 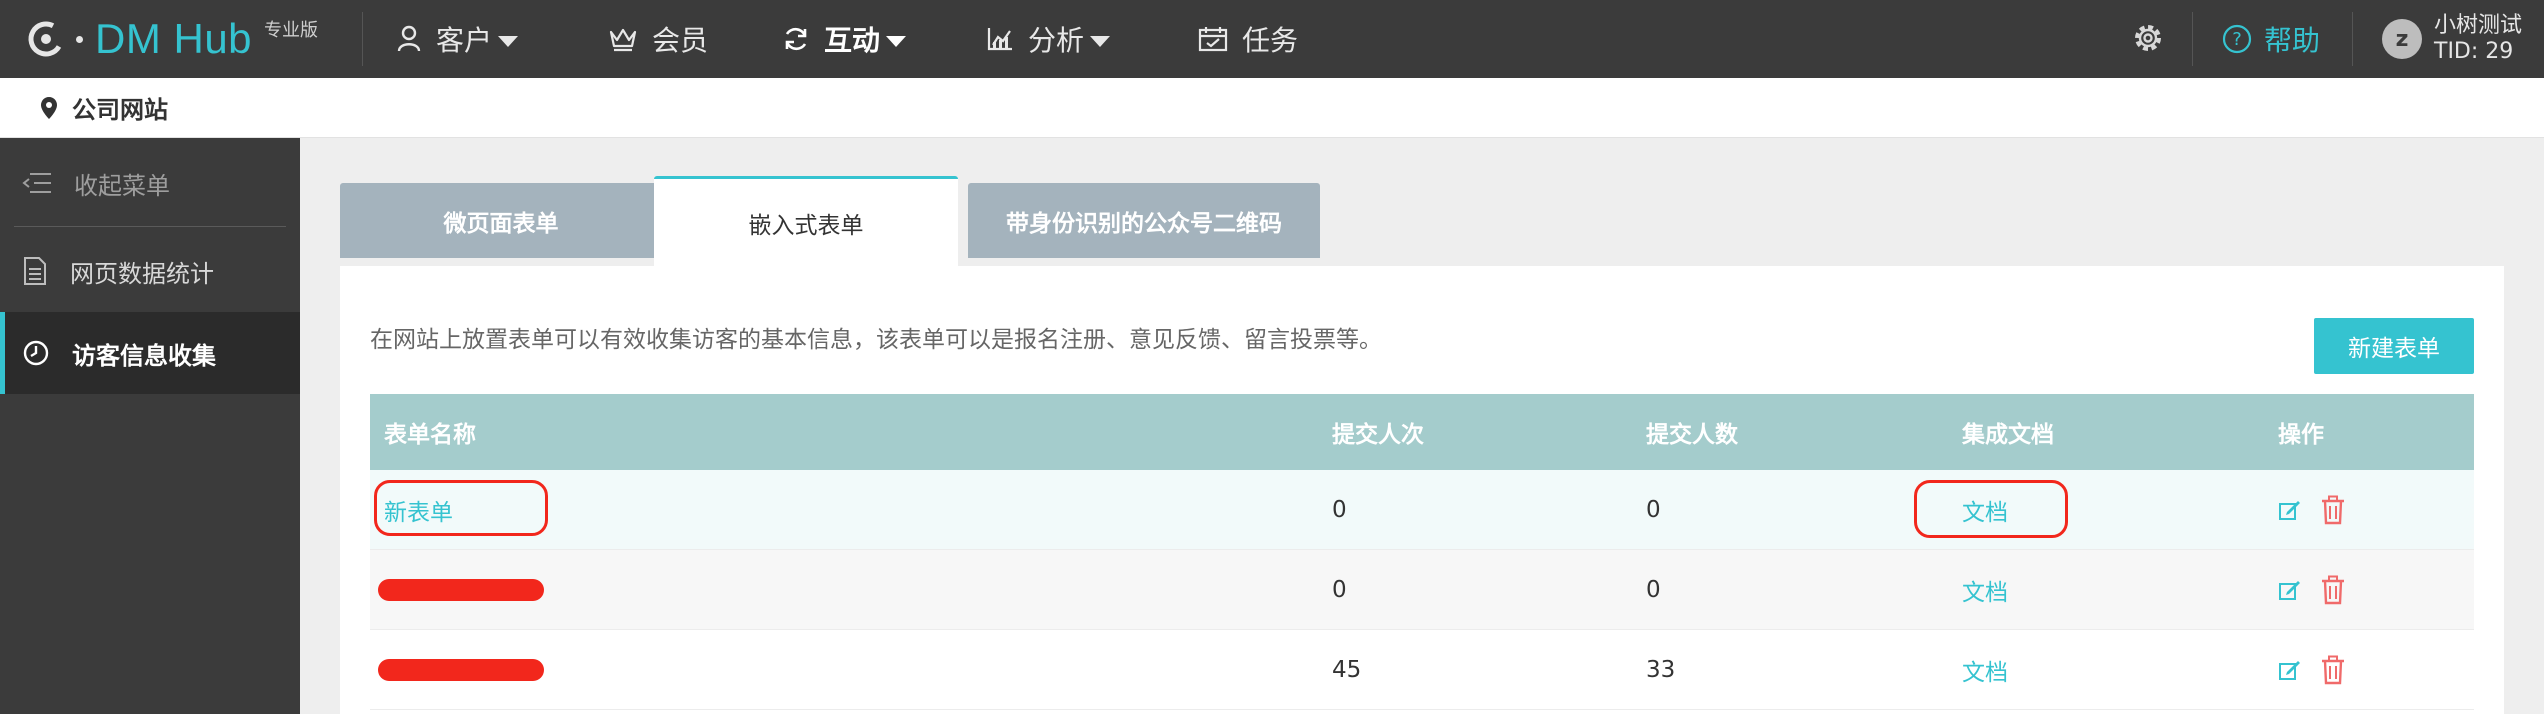 What do you see at coordinates (1213, 39) in the screenshot?
I see `calendar-task-icon` at bounding box center [1213, 39].